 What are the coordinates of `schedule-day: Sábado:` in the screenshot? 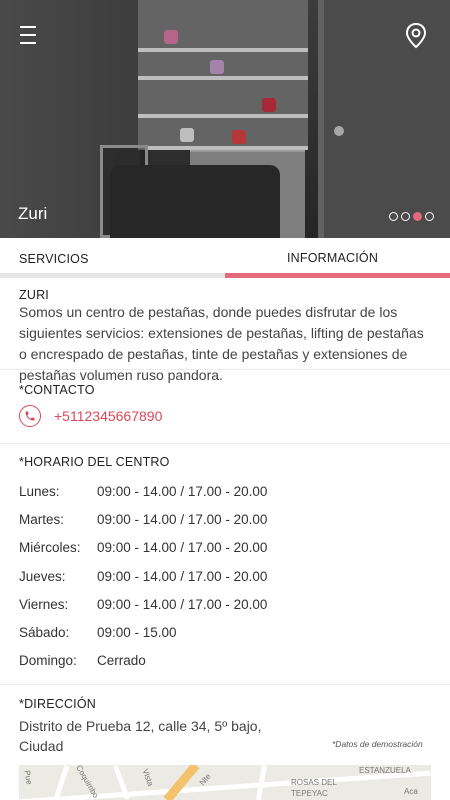 It's located at (44, 632).